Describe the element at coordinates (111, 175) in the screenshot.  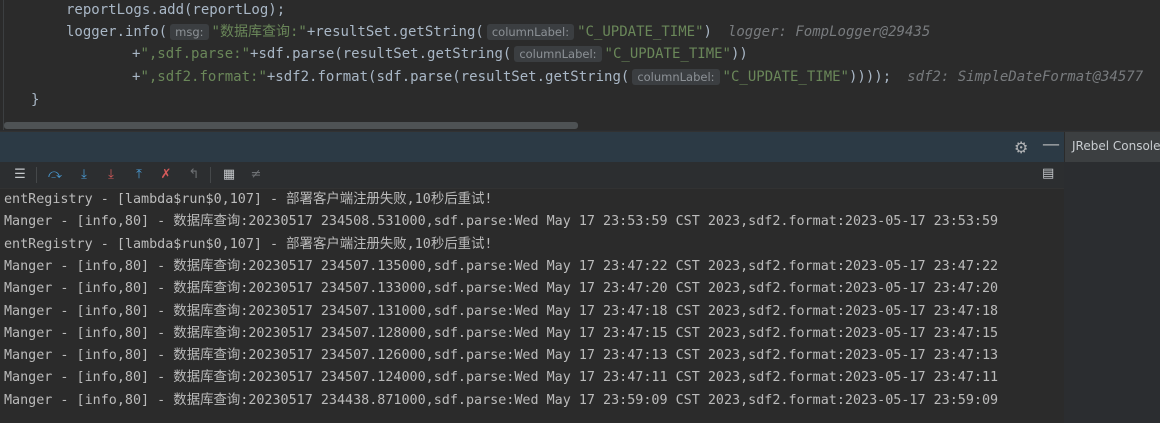
I see `download-red-icon: ⤓` at that location.